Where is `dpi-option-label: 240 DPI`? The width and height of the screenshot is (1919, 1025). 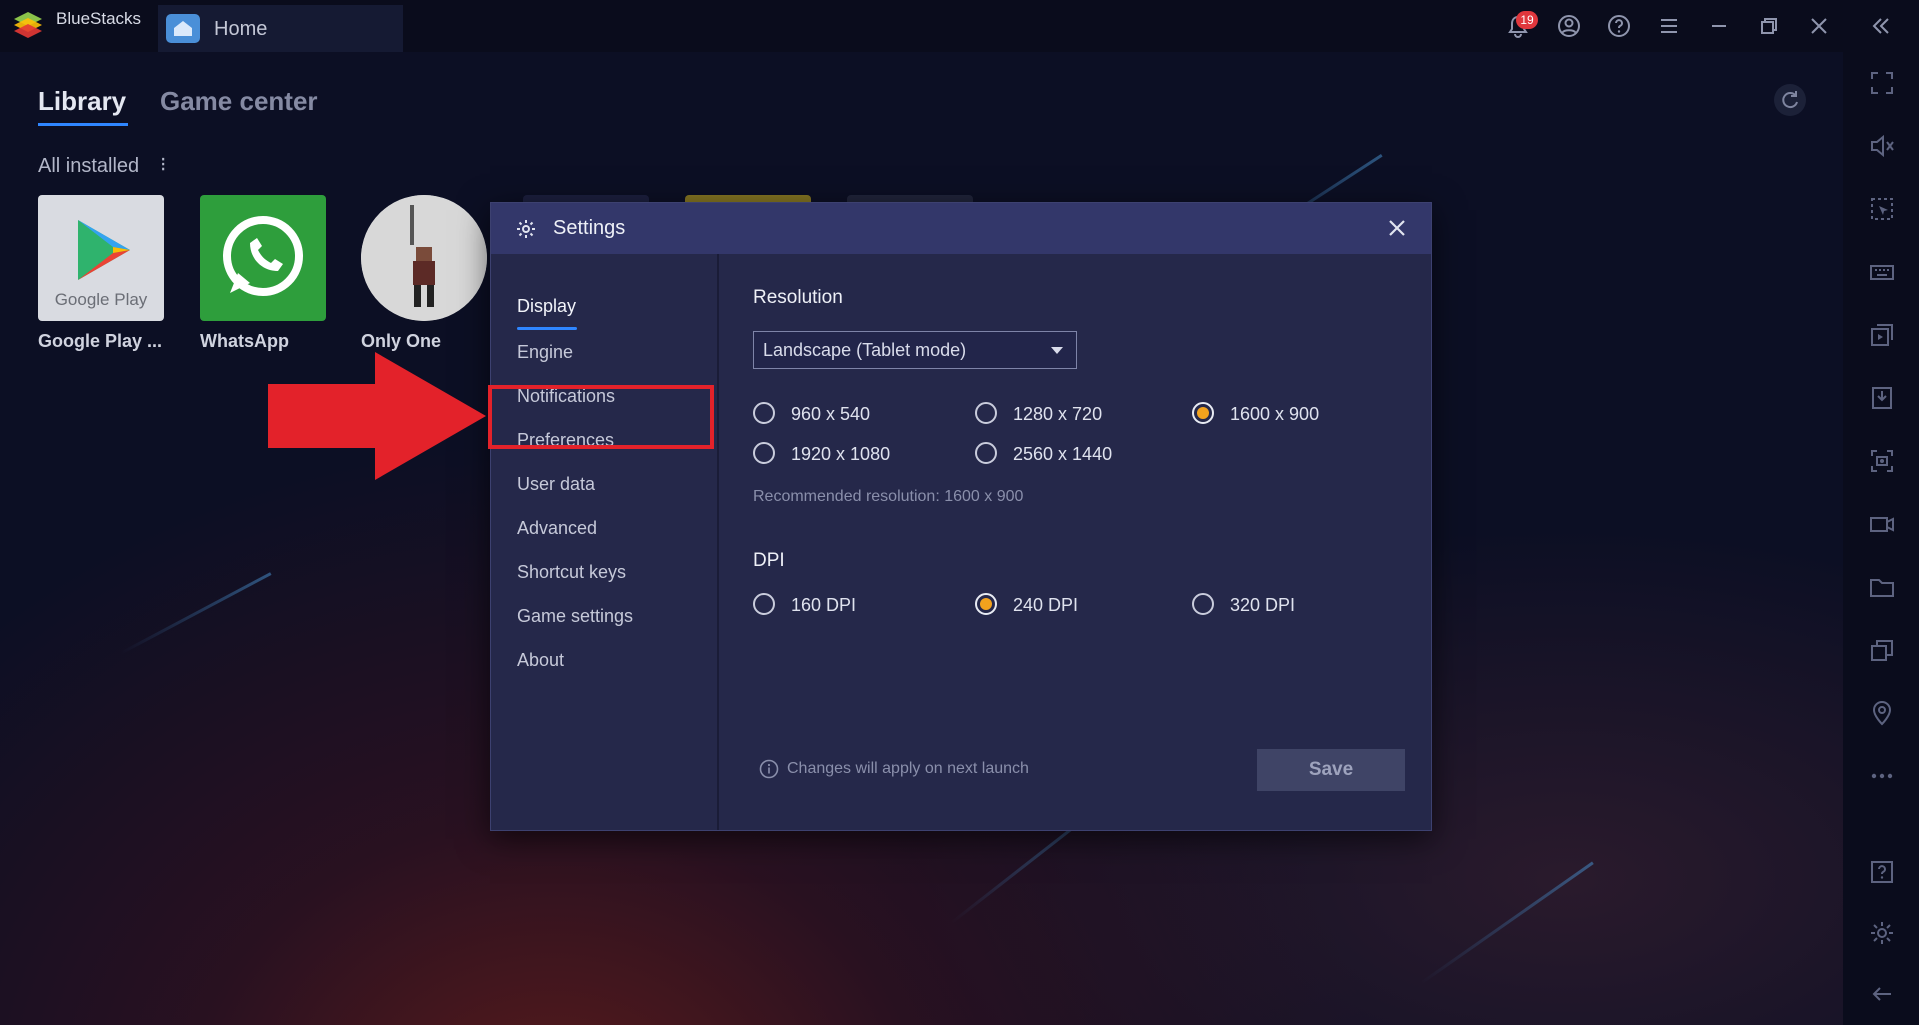
dpi-option-label: 240 DPI is located at coordinates (1046, 605).